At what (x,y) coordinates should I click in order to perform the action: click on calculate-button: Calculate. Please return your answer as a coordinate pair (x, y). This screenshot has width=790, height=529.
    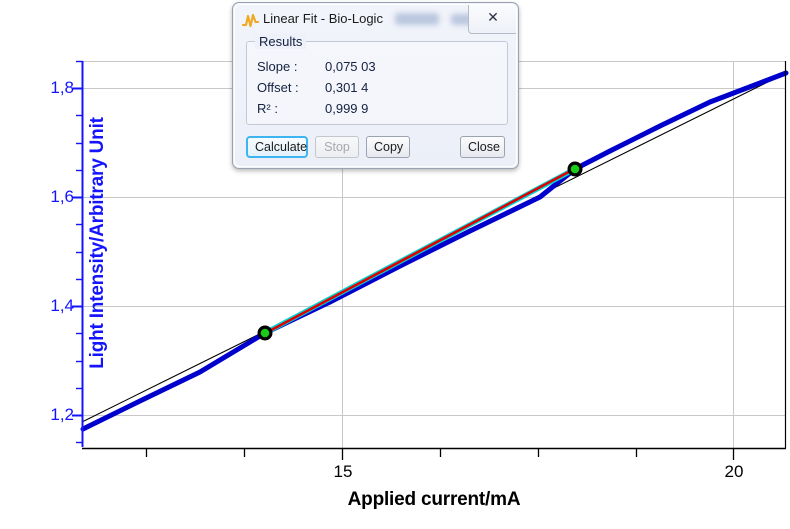
    Looking at the image, I should click on (277, 147).